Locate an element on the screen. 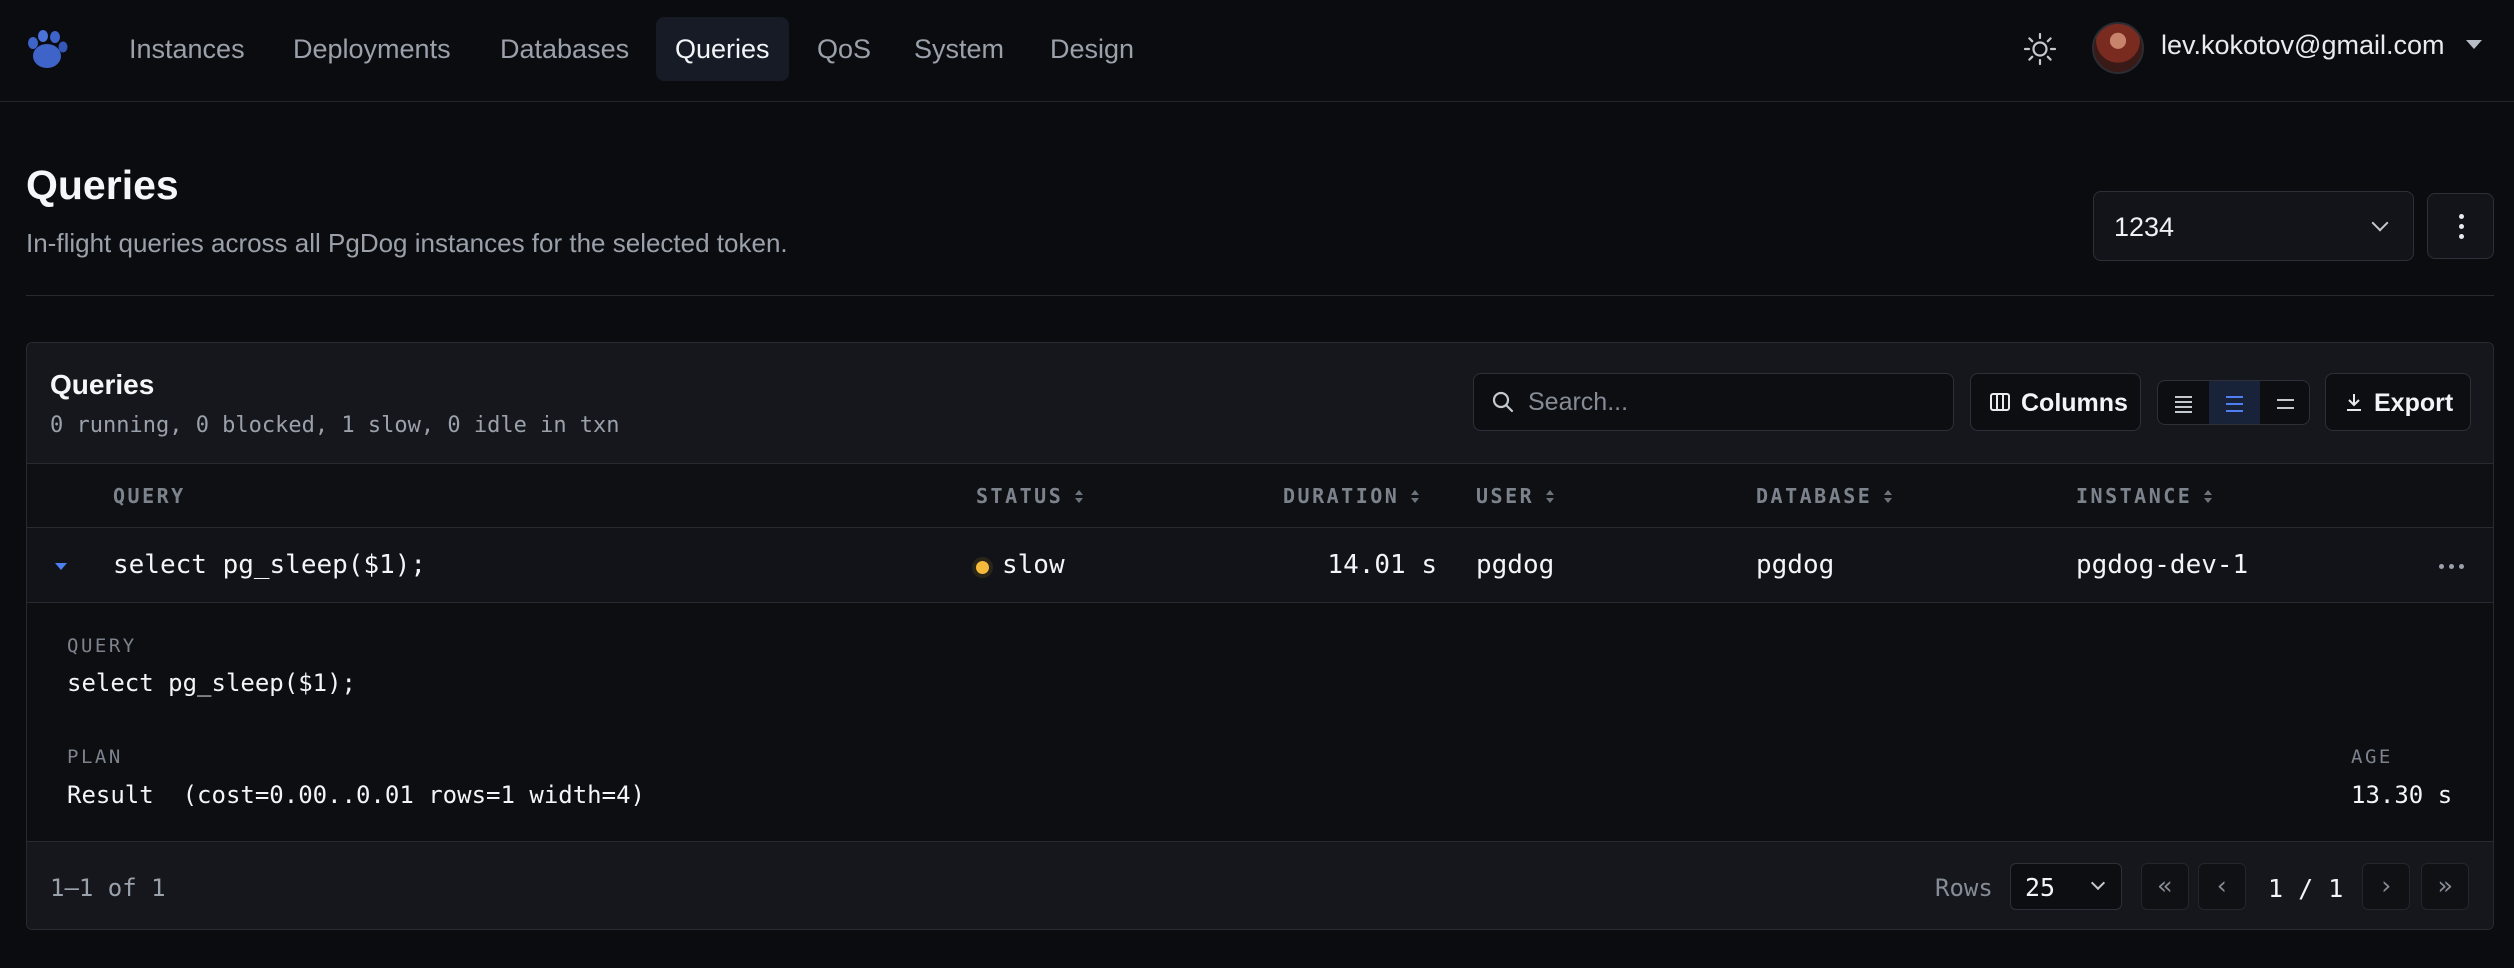  nav-qos: QoS is located at coordinates (844, 49).